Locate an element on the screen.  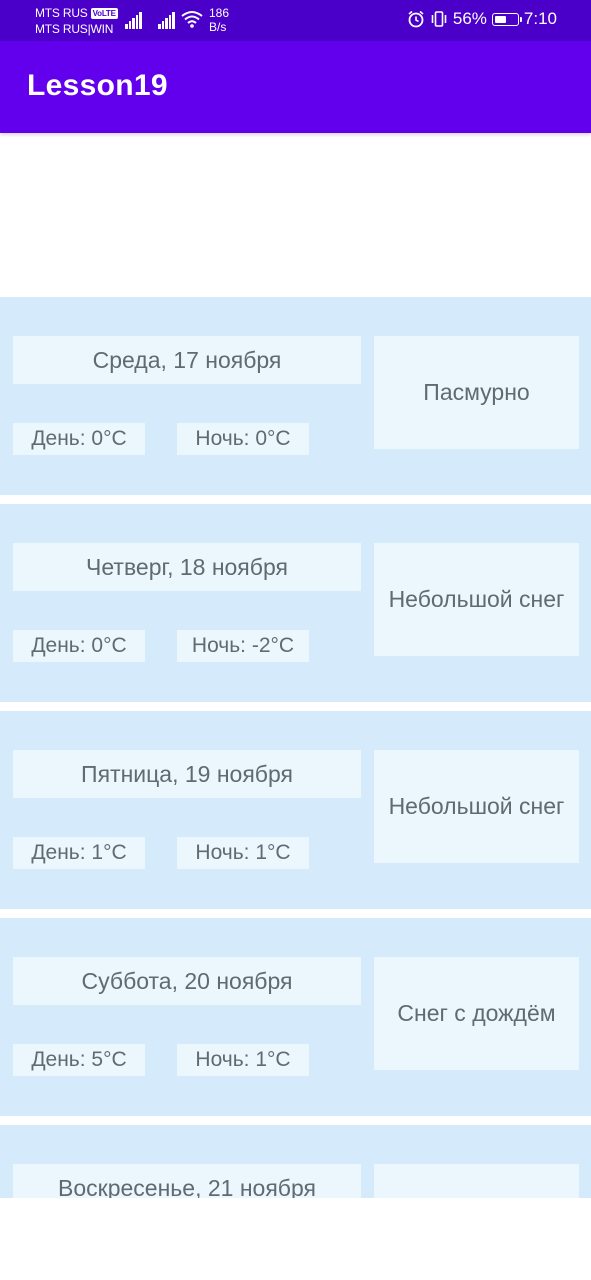
weather-condition: Пасмурно is located at coordinates (476, 392).